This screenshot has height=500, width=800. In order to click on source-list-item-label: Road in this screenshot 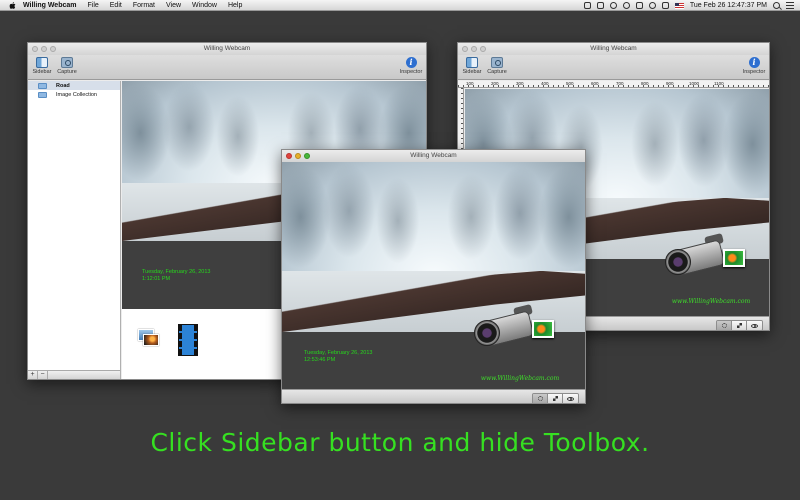, I will do `click(63, 85)`.